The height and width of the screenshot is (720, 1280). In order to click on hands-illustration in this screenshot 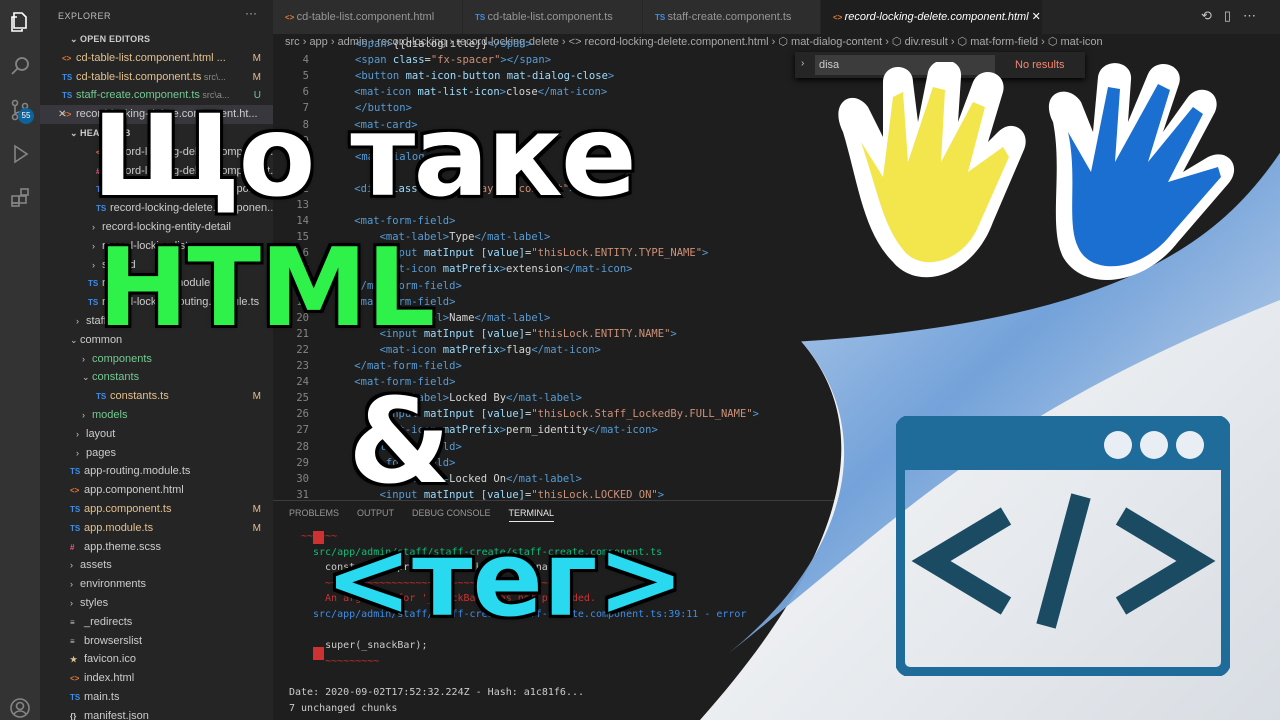, I will do `click(1036, 171)`.